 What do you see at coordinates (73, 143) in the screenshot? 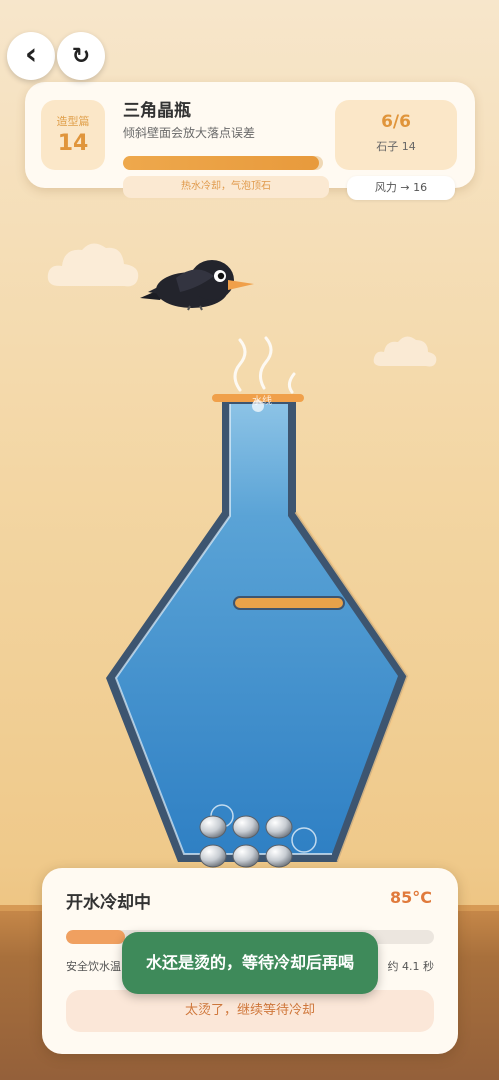
I see `level-number: 14` at bounding box center [73, 143].